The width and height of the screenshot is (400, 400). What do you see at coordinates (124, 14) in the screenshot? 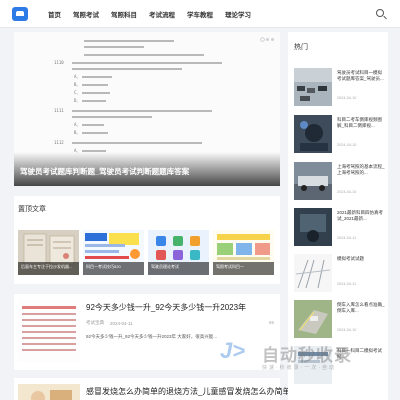
I see `nav-item-license-subjects: 驾照科目` at bounding box center [124, 14].